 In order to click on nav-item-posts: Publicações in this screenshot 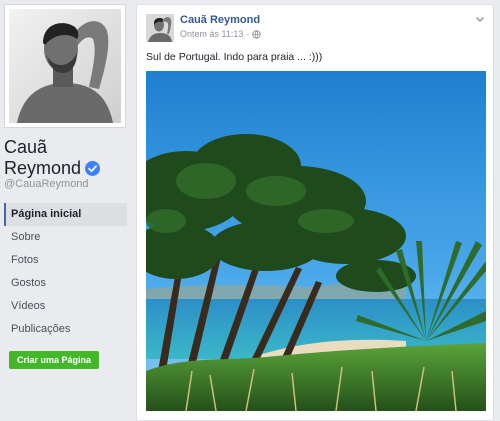, I will do `click(65, 329)`.